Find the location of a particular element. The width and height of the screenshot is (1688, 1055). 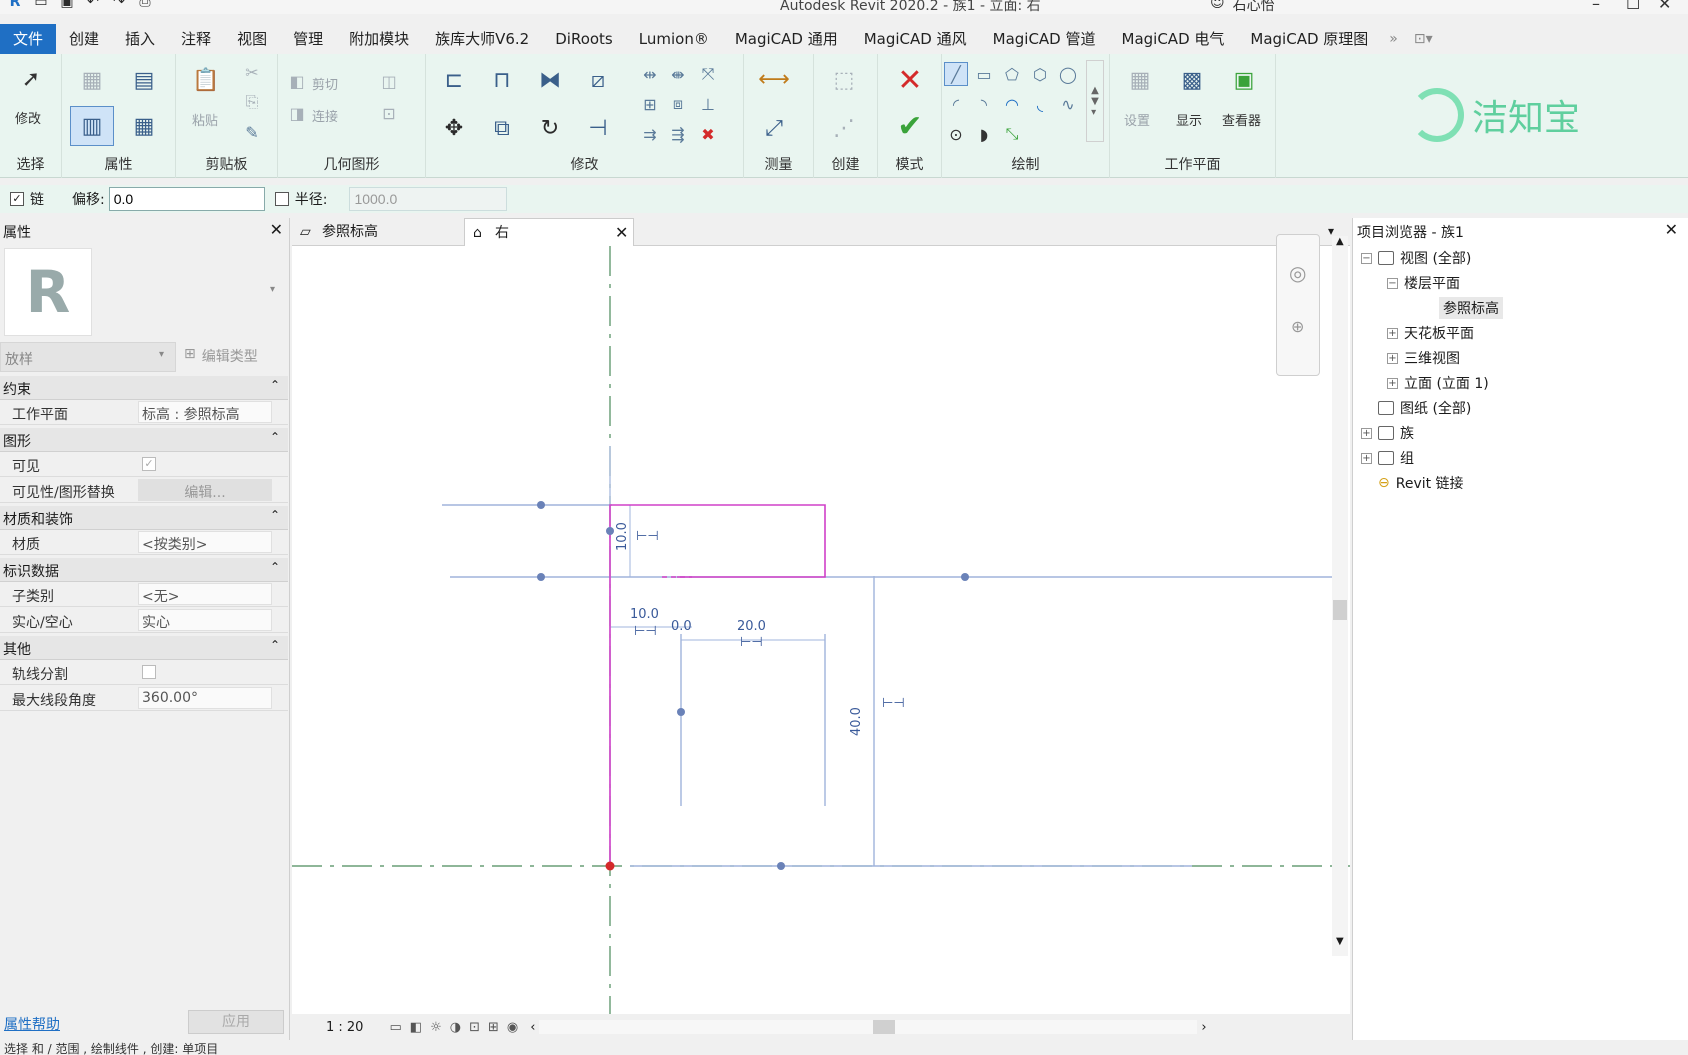

tab-reference-level: ▱ 参照标高 is located at coordinates (377, 232).